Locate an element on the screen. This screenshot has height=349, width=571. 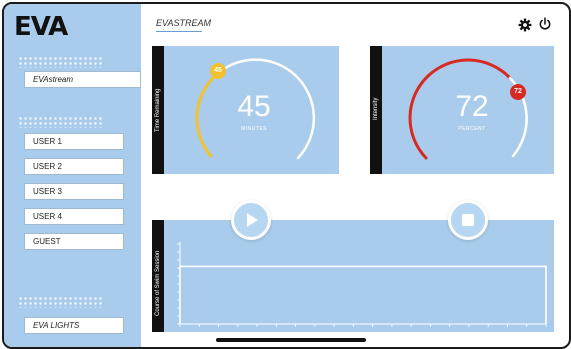
sidebar-dots-users is located at coordinates (60, 122).